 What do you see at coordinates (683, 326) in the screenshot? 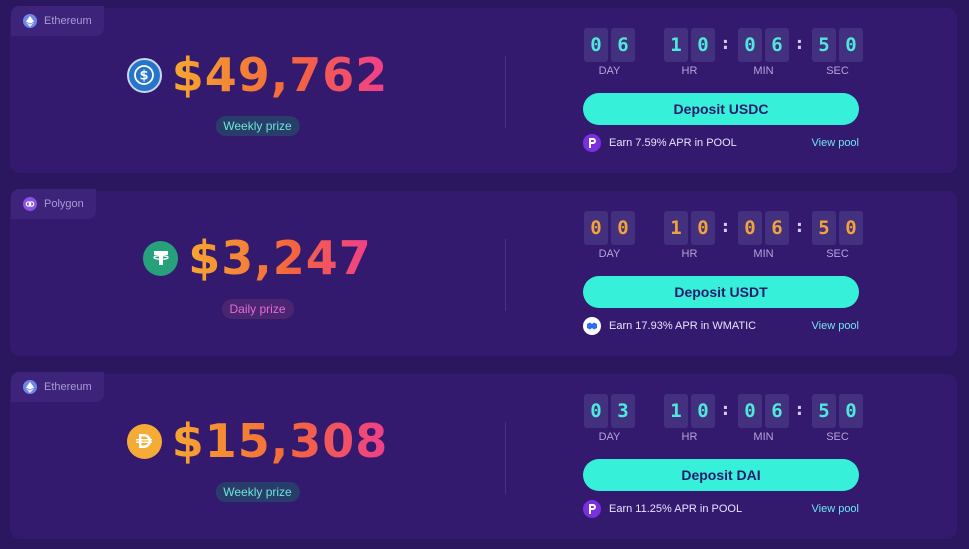
I see `apr-text: Earn 17.93% APR in WMATIC` at bounding box center [683, 326].